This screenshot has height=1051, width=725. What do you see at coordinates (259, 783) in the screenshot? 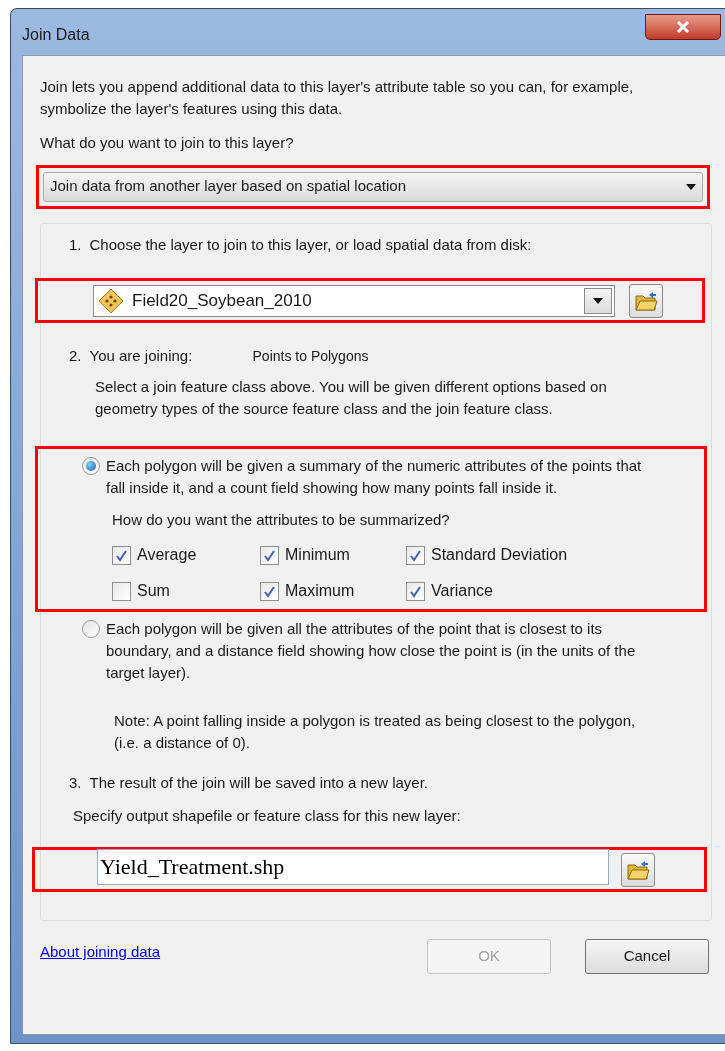
I see `step-label: The result of the join will be saved into a new layer.` at bounding box center [259, 783].